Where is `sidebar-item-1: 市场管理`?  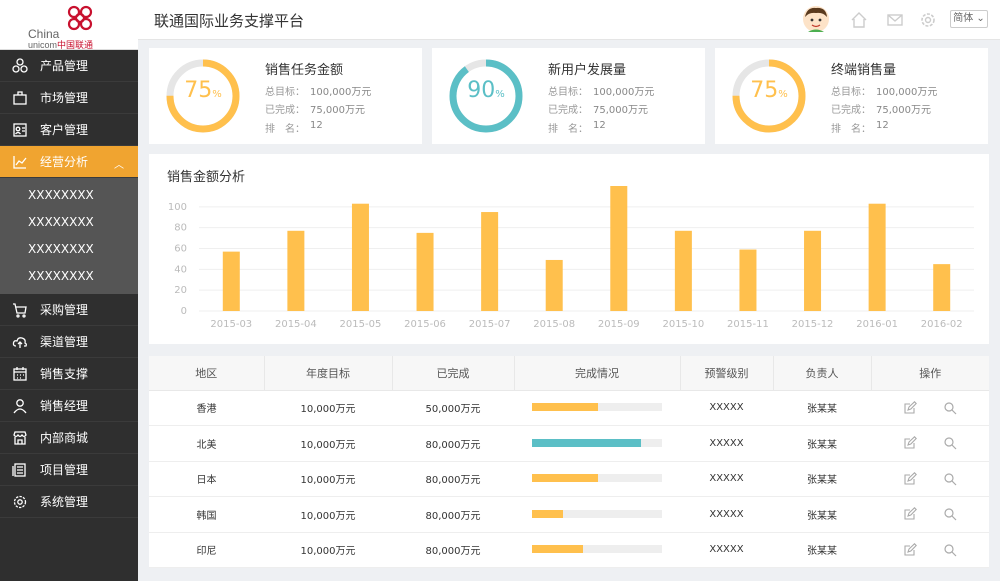 sidebar-item-1: 市场管理 is located at coordinates (69, 98).